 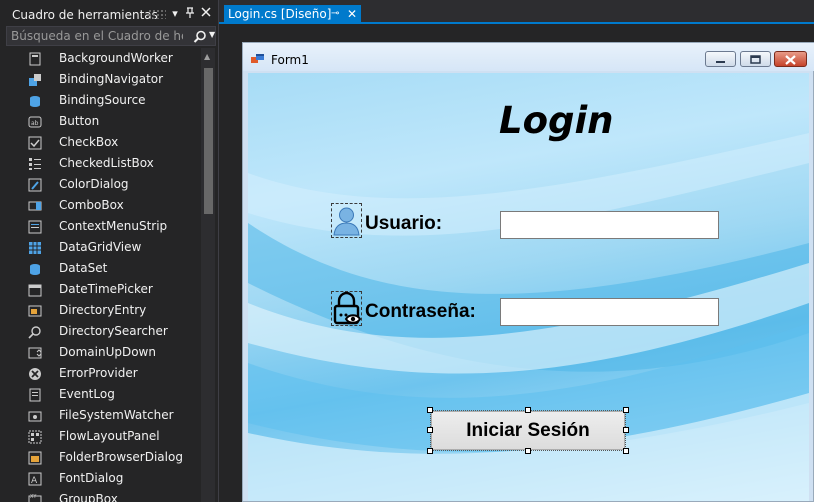 What do you see at coordinates (720, 59) in the screenshot?
I see `minimize-button` at bounding box center [720, 59].